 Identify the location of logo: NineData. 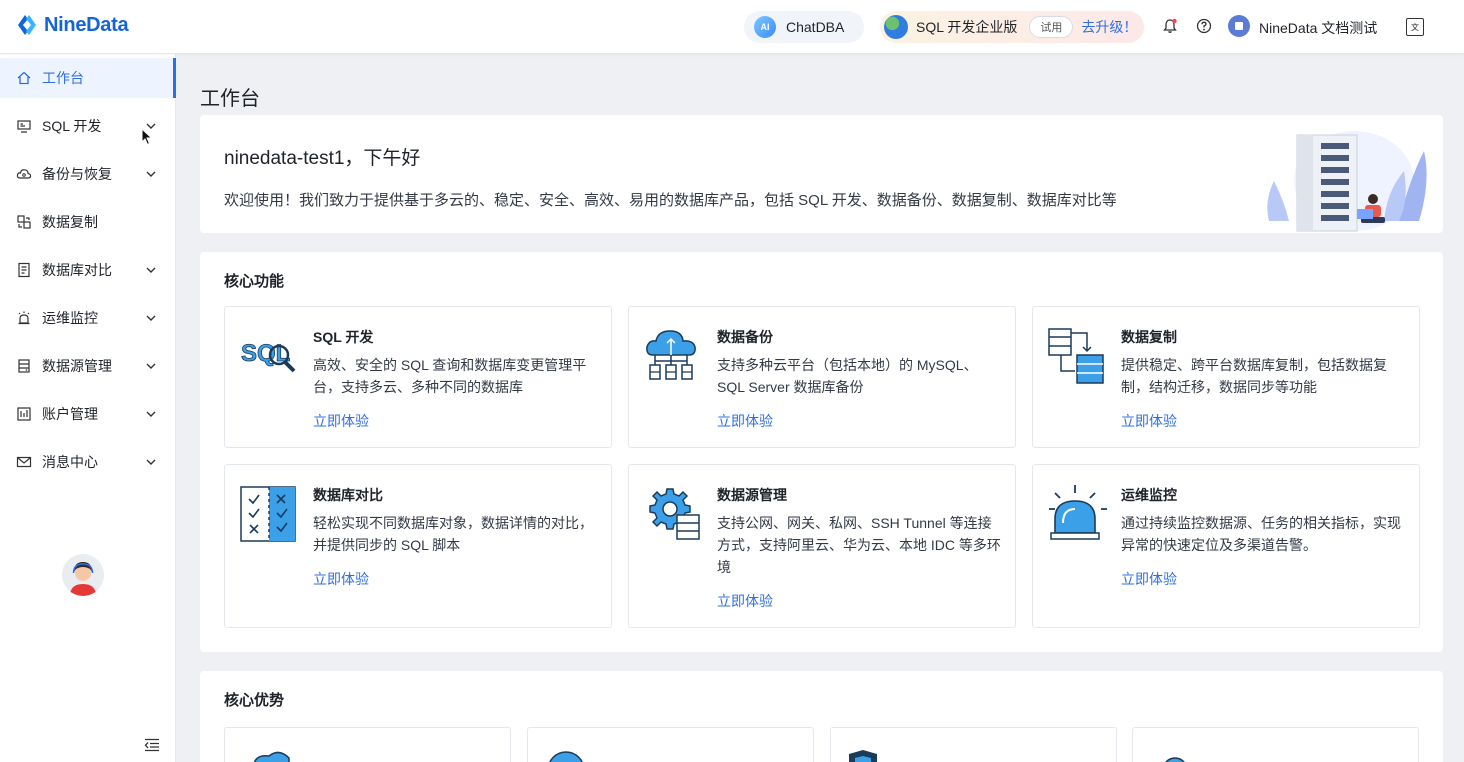
(71, 25).